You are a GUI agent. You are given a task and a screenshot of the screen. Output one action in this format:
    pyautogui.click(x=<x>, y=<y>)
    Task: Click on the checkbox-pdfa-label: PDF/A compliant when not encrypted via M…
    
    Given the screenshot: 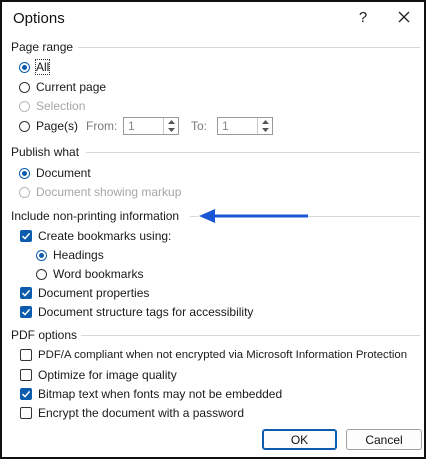 What is the action you would take?
    pyautogui.click(x=223, y=355)
    